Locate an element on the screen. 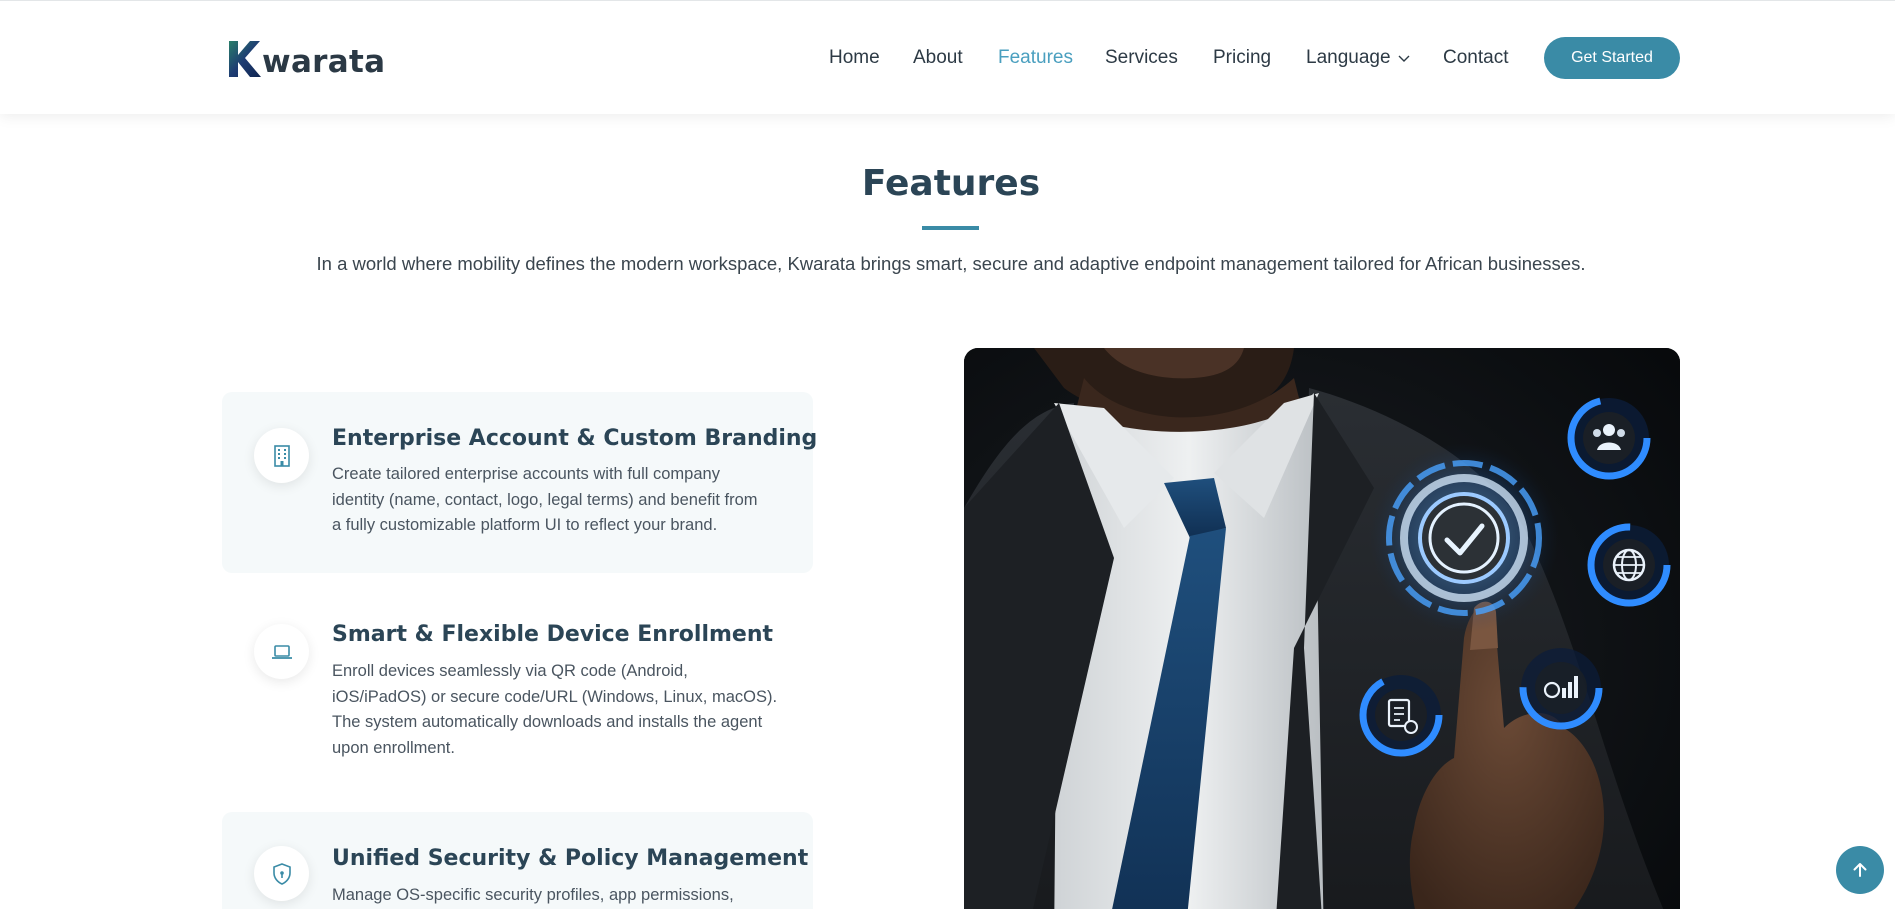 The height and width of the screenshot is (909, 1895). users-icon is located at coordinates (1609, 438).